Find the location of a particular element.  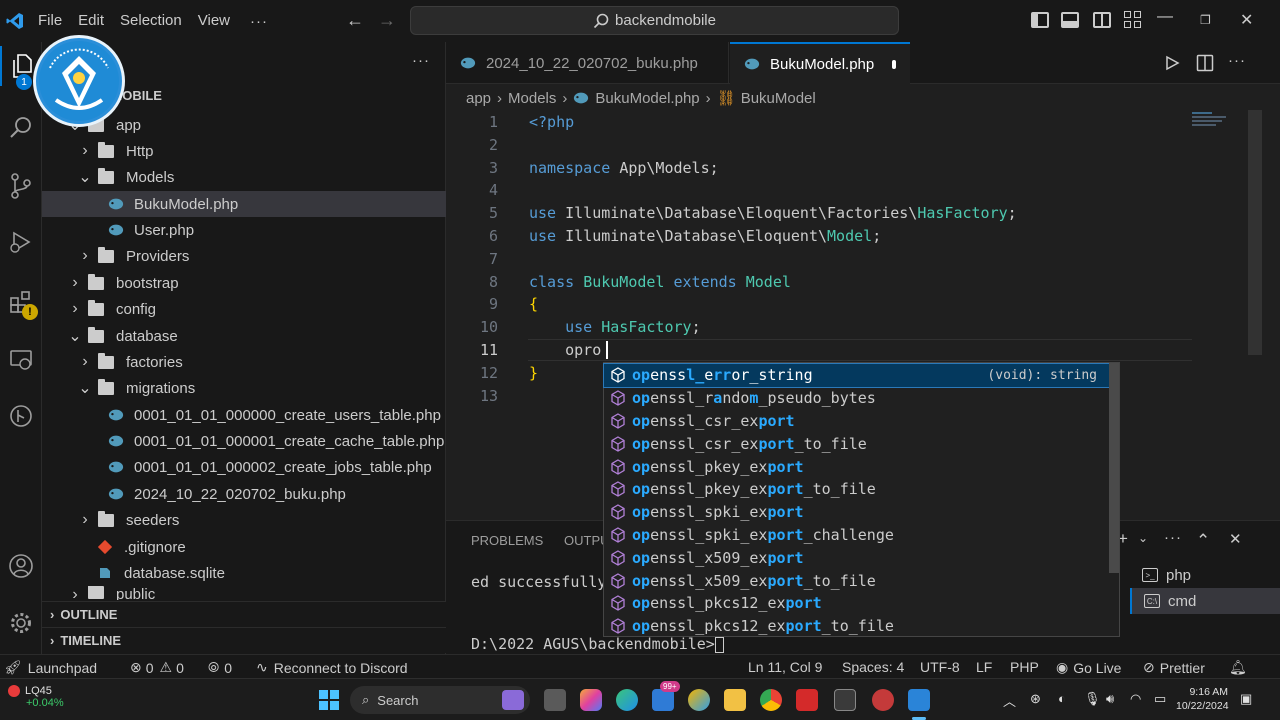

volume-icon: 🔊︎ is located at coordinates (1110, 699).